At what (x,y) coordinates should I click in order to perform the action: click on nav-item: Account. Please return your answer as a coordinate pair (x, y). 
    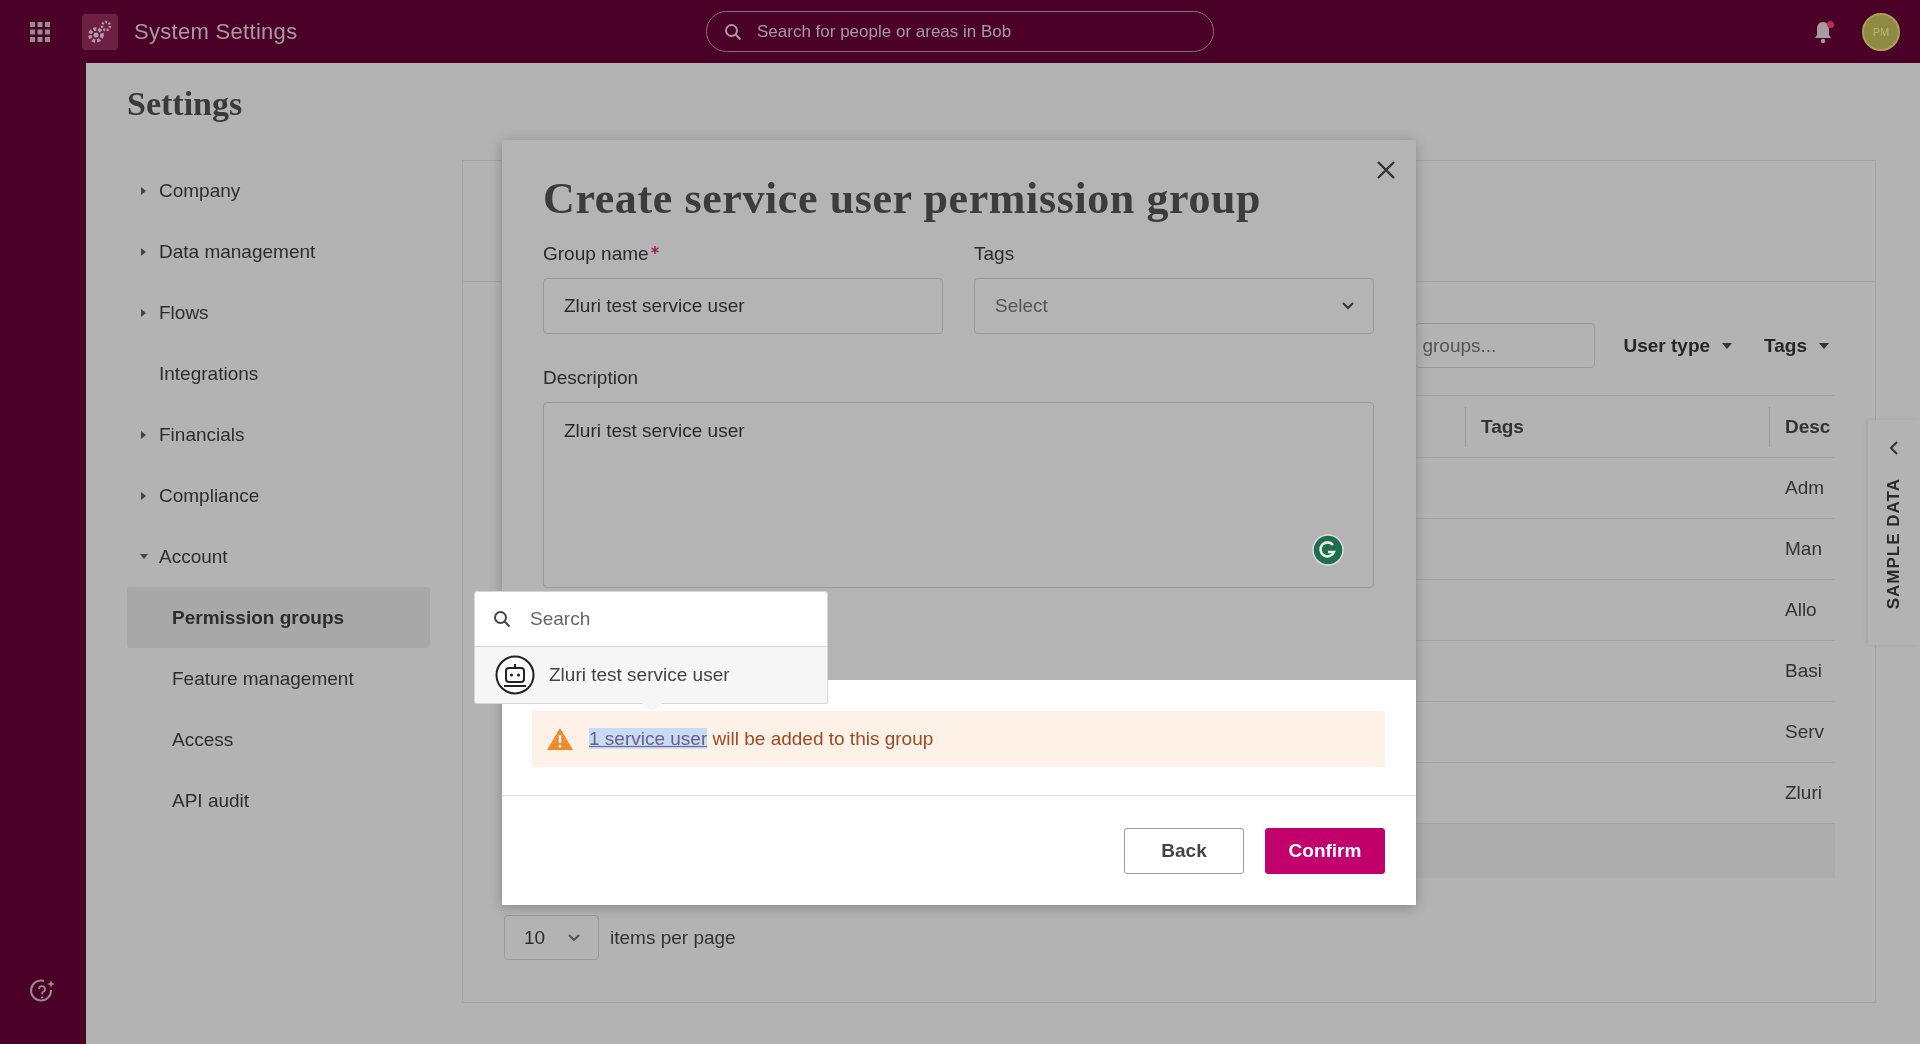
    Looking at the image, I should click on (278, 556).